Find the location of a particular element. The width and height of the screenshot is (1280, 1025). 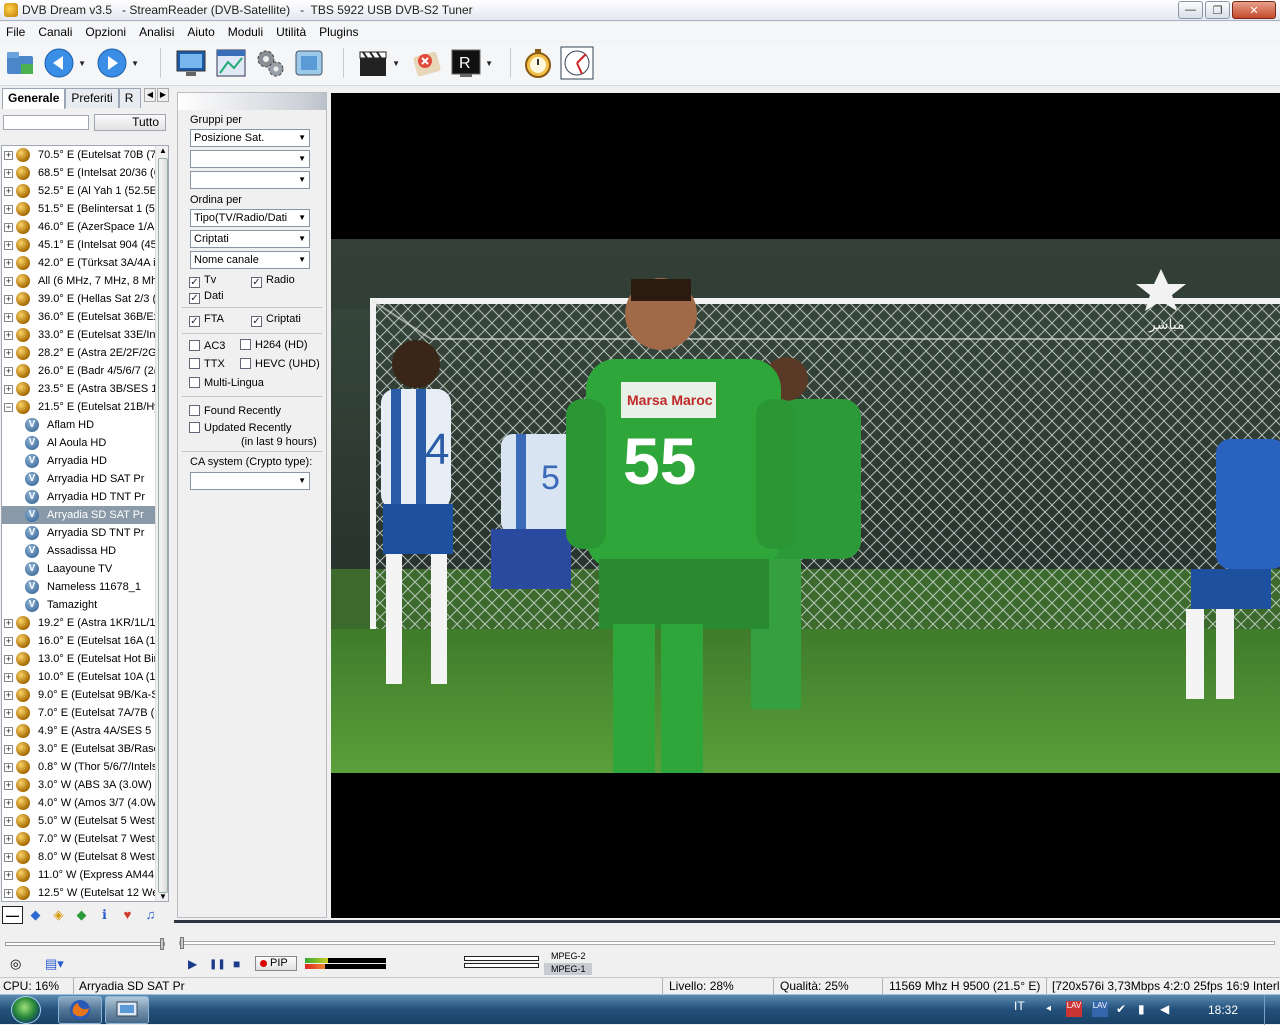

network-icon: ▮ is located at coordinates (1141, 1009).